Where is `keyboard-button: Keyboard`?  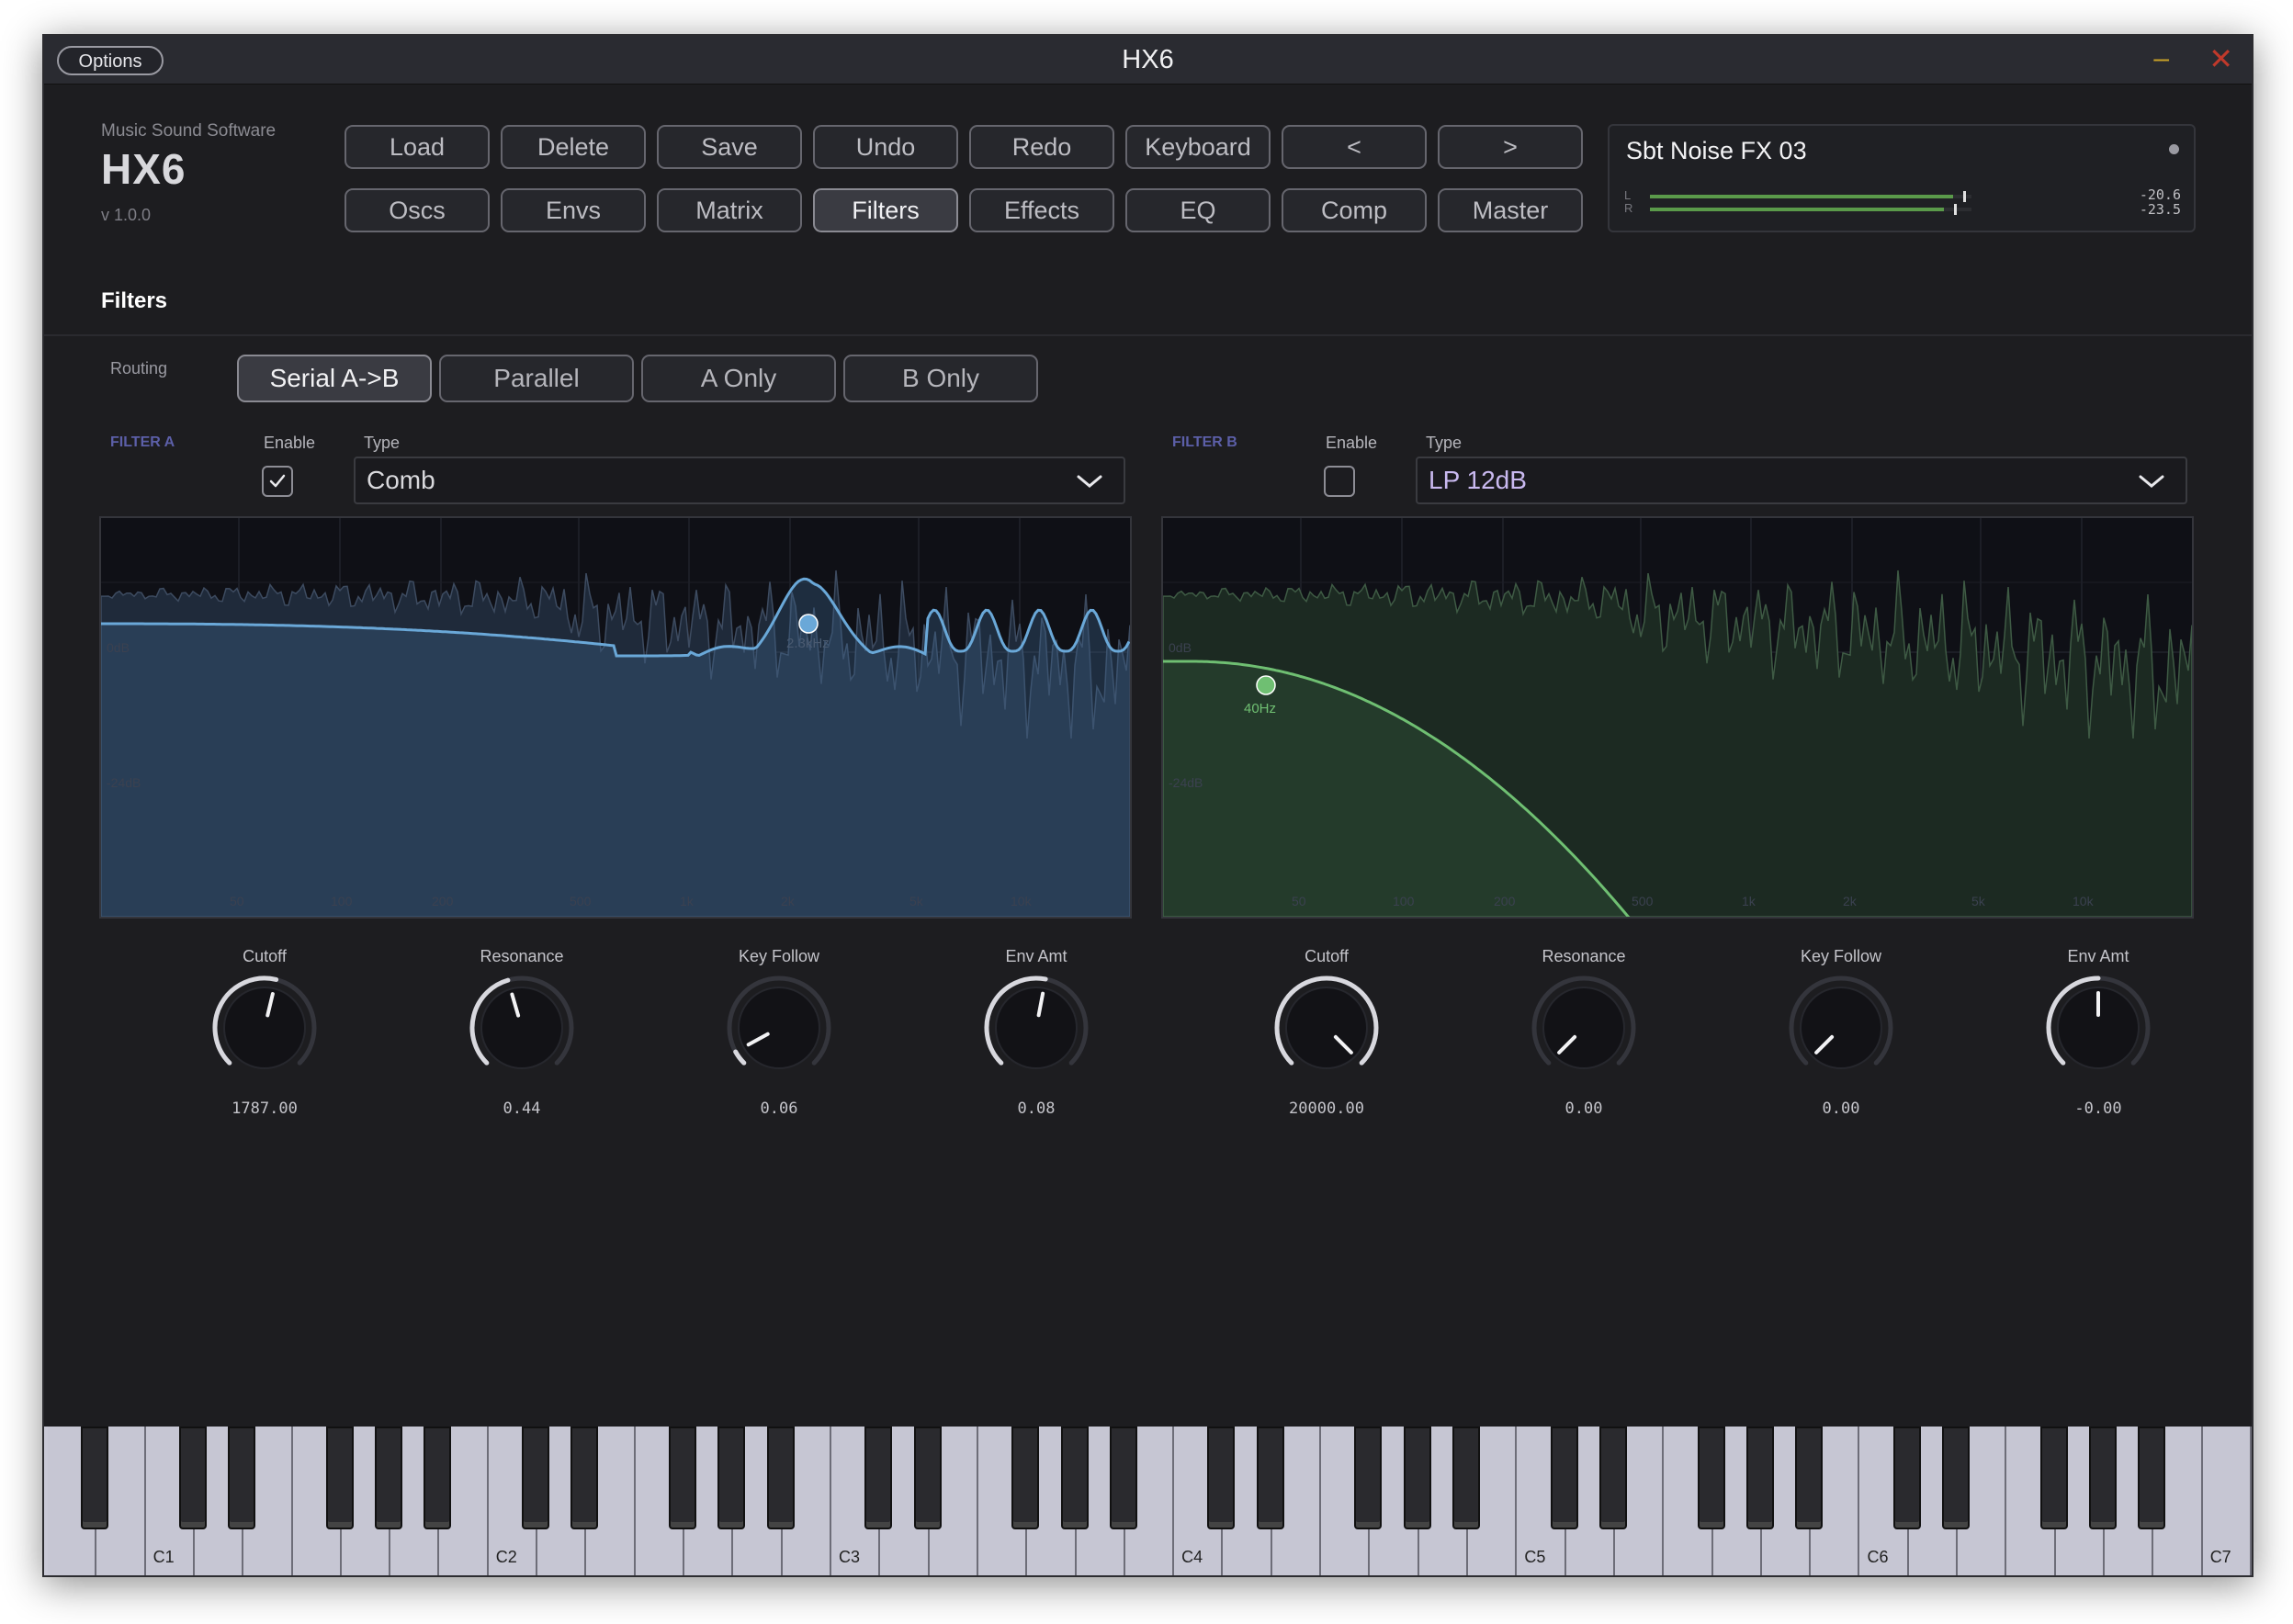 keyboard-button: Keyboard is located at coordinates (1198, 147).